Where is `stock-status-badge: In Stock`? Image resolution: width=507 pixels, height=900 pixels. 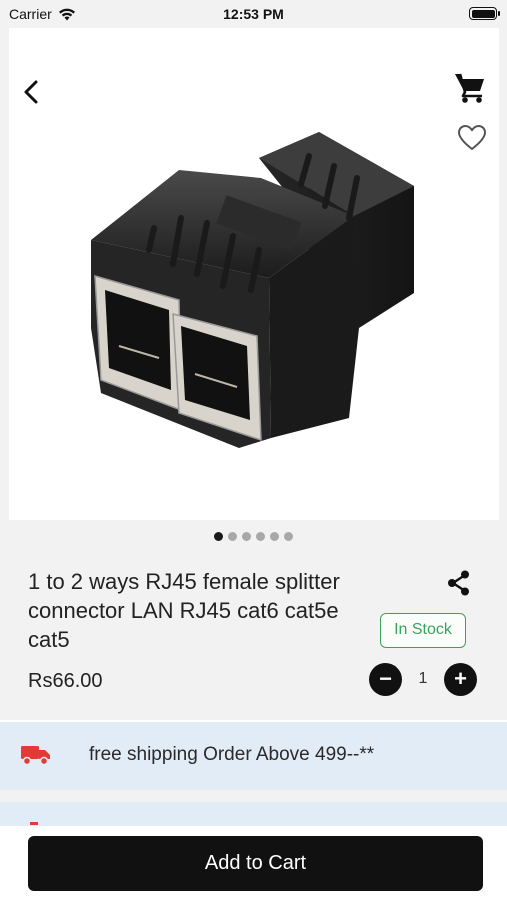 stock-status-badge: In Stock is located at coordinates (423, 630).